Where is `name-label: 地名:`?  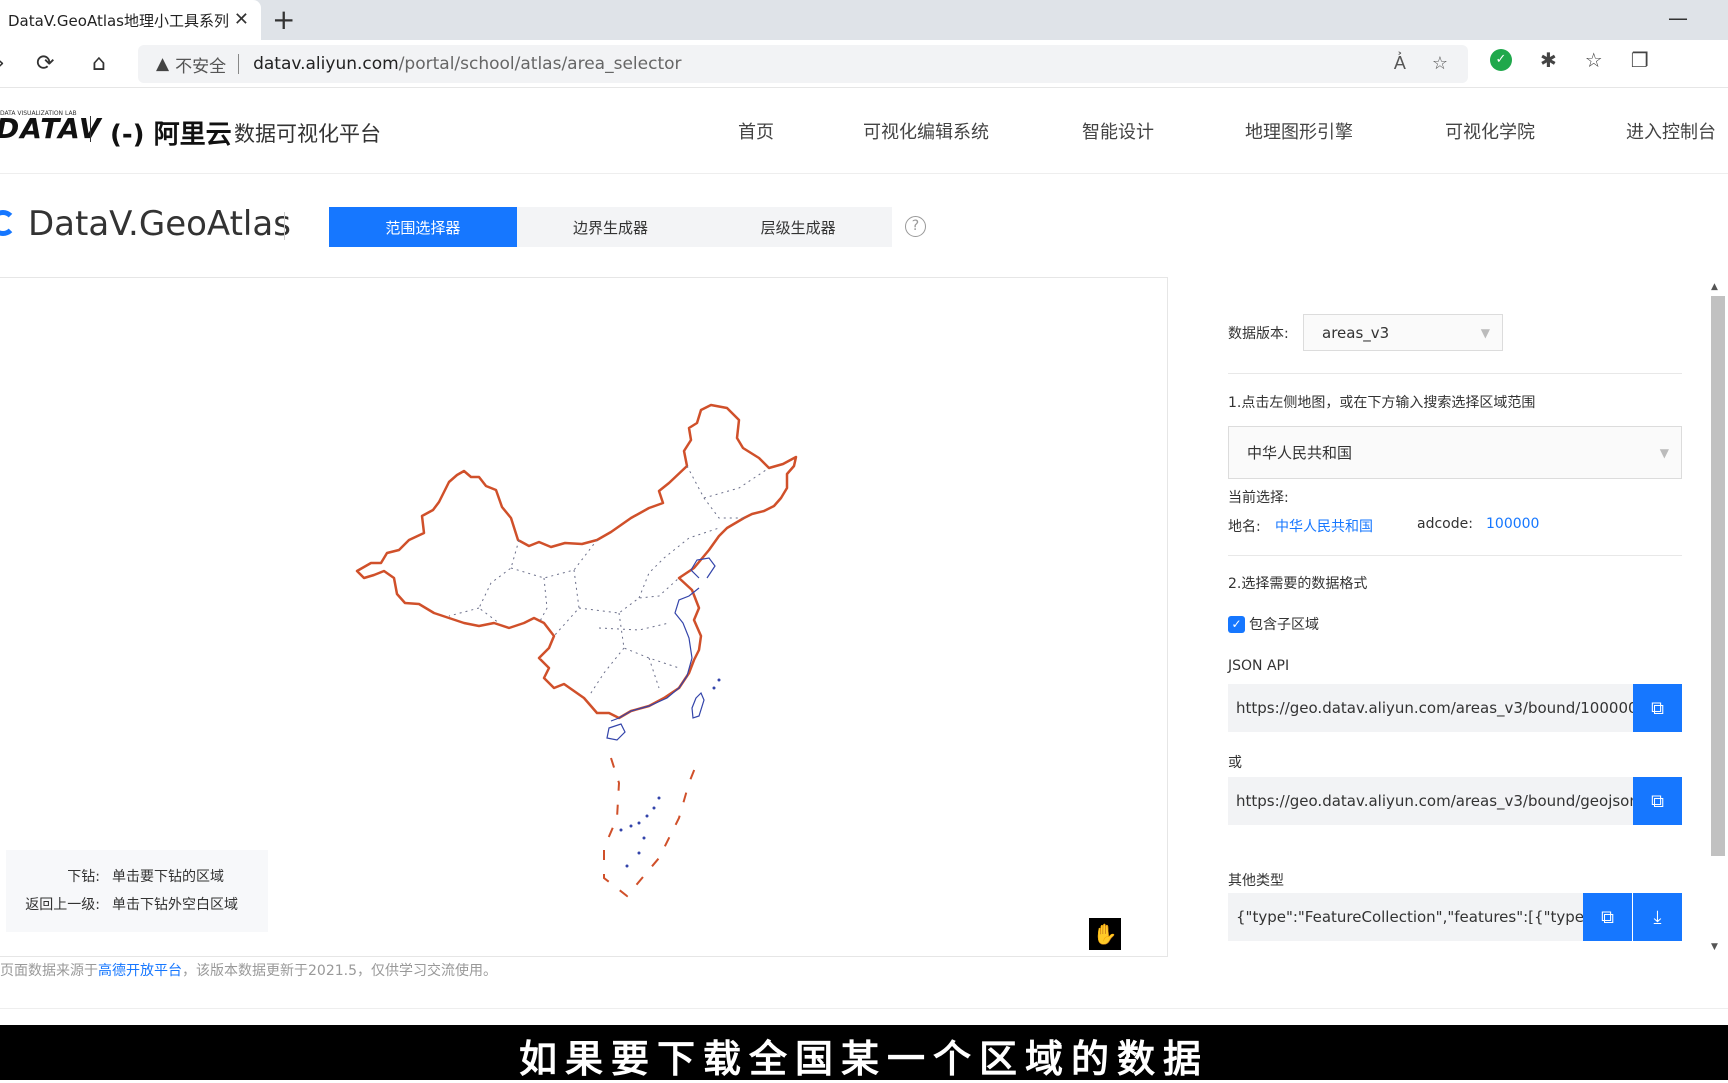
name-label: 地名: is located at coordinates (1244, 527).